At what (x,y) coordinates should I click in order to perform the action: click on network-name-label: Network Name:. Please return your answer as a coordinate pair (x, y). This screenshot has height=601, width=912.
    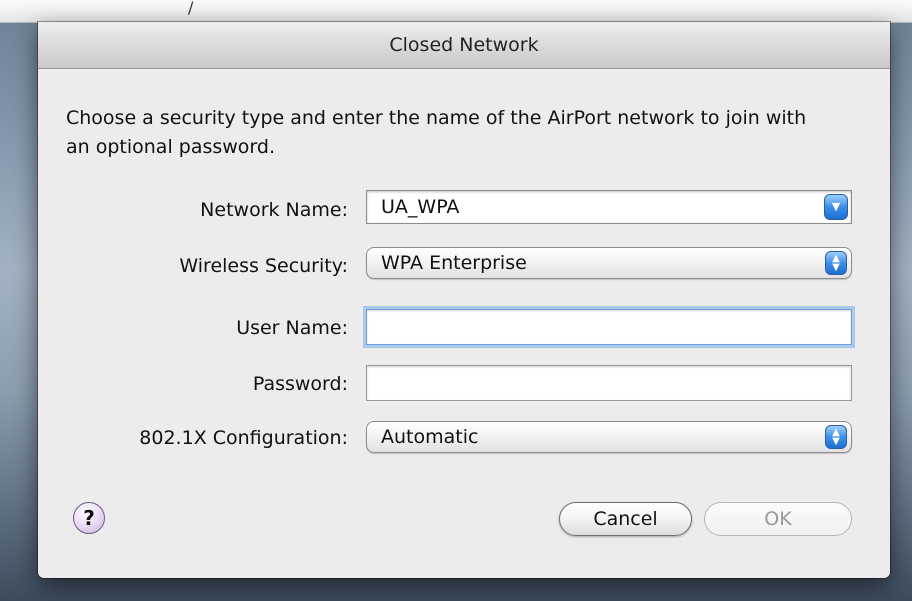
    Looking at the image, I should click on (274, 210).